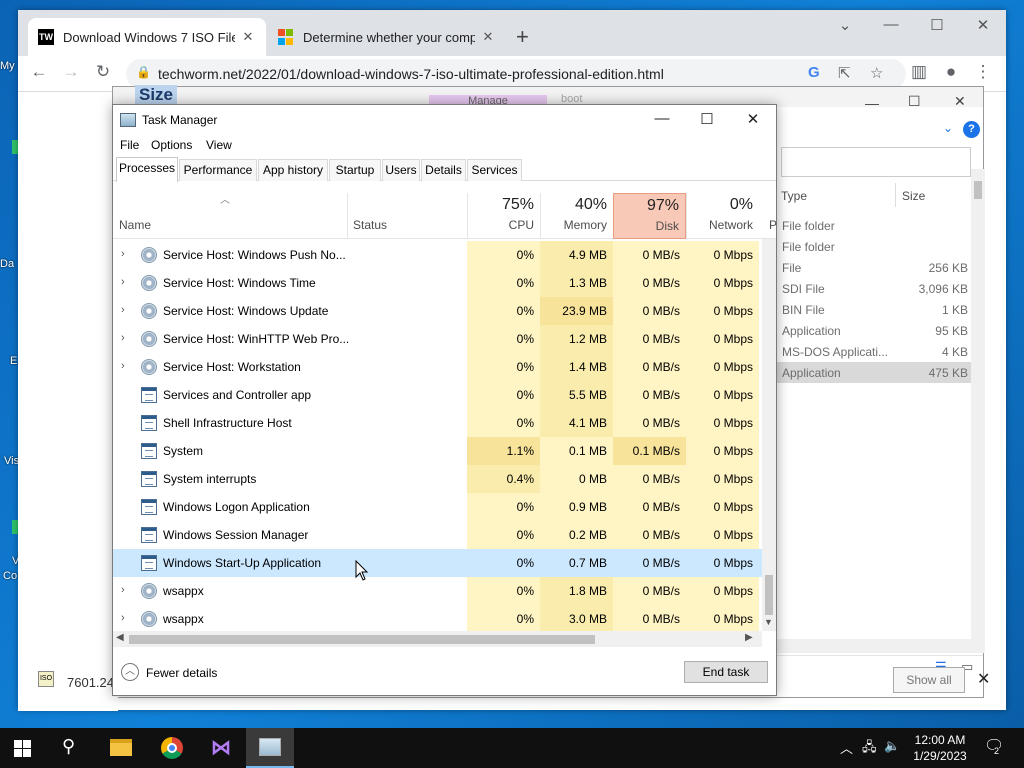 The image size is (1024, 768). Describe the element at coordinates (494, 170) in the screenshot. I see `tab-services: Services` at that location.